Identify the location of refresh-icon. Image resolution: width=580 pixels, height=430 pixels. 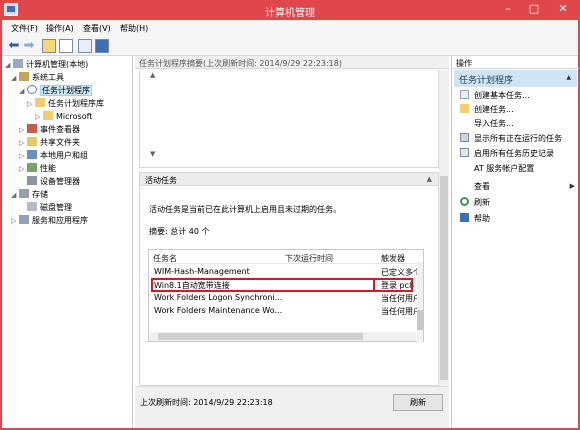
(464, 201).